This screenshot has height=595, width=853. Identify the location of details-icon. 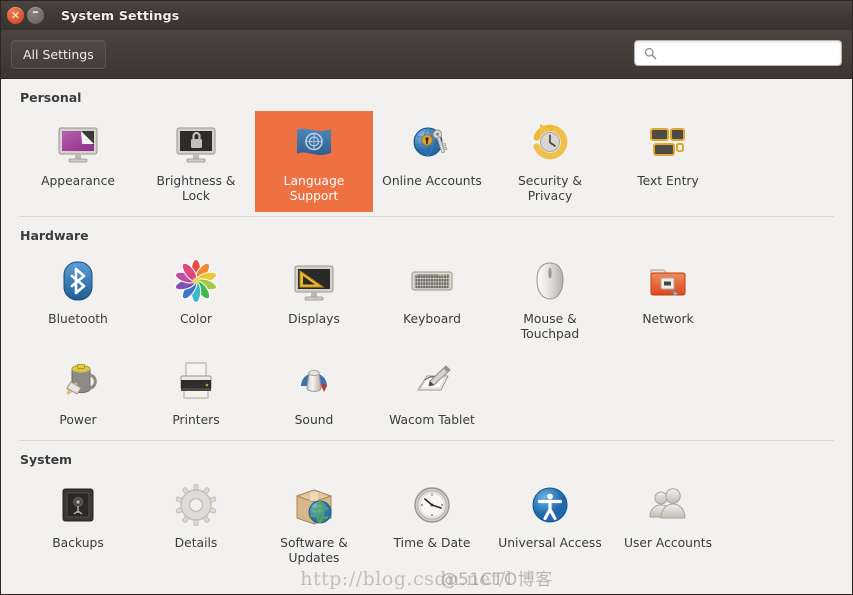
(196, 505).